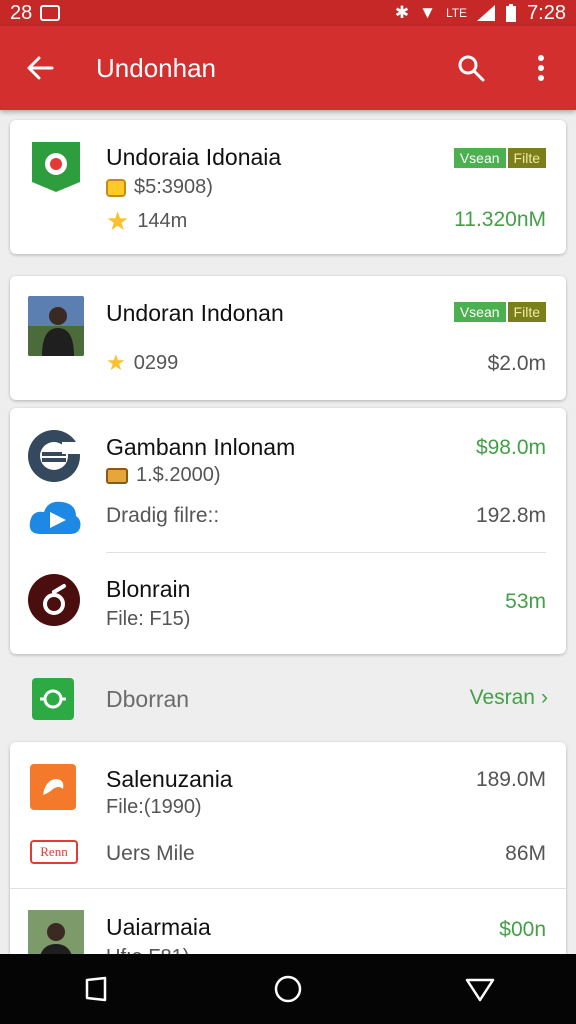 Image resolution: width=576 pixels, height=1024 pixels. Describe the element at coordinates (21, 12) in the screenshot. I see `status-clock-short: 28` at that location.